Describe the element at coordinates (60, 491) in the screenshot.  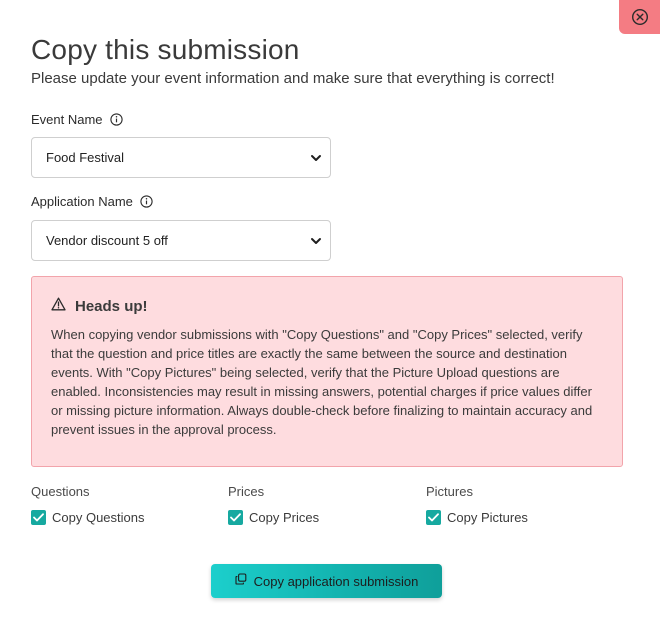
I see `questions-heading: Questions` at that location.